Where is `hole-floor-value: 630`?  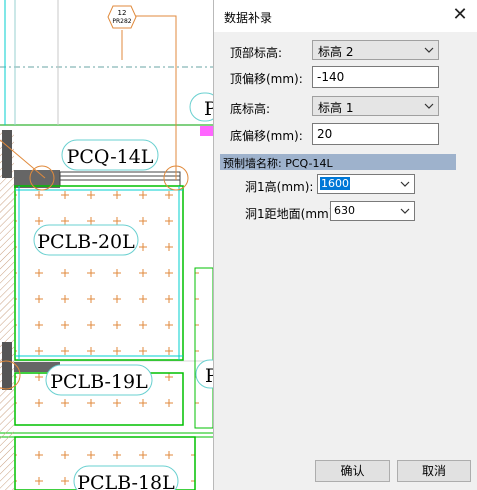 hole-floor-value: 630 is located at coordinates (344, 210).